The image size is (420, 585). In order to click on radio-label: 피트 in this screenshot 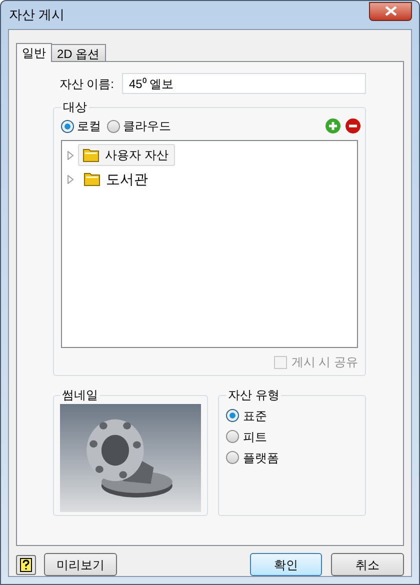, I will do `click(255, 437)`.